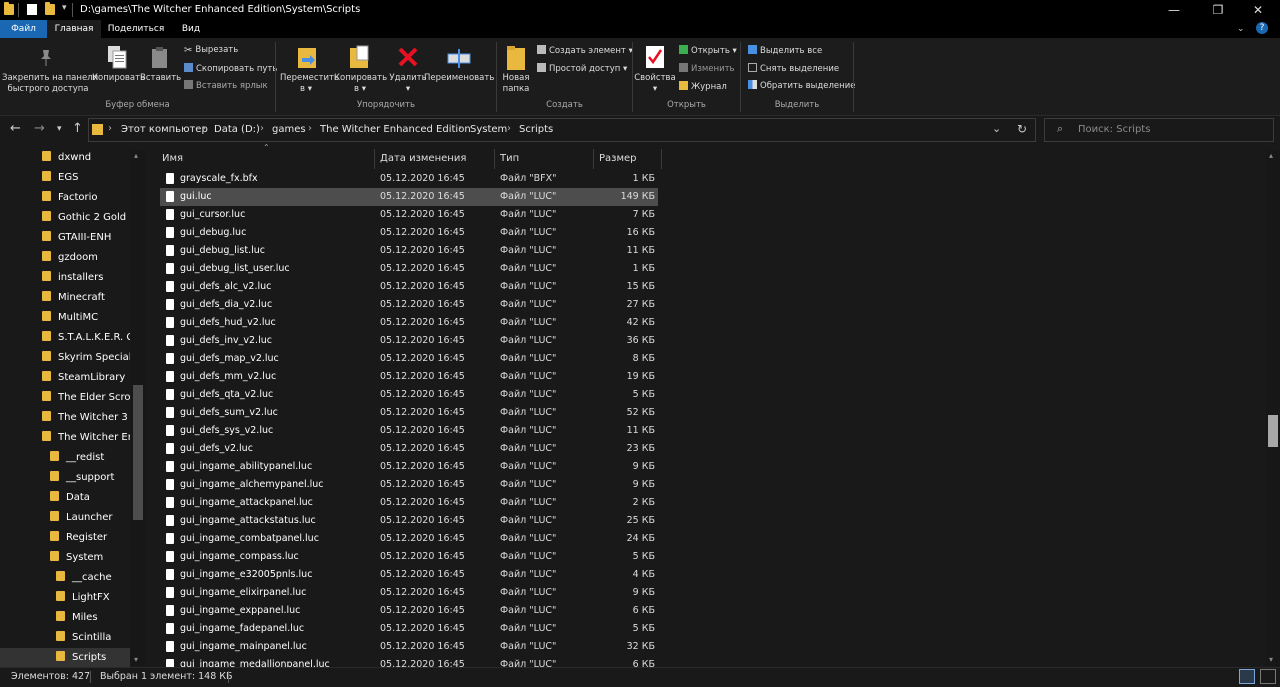  I want to click on tab-home: Главная, so click(74, 29).